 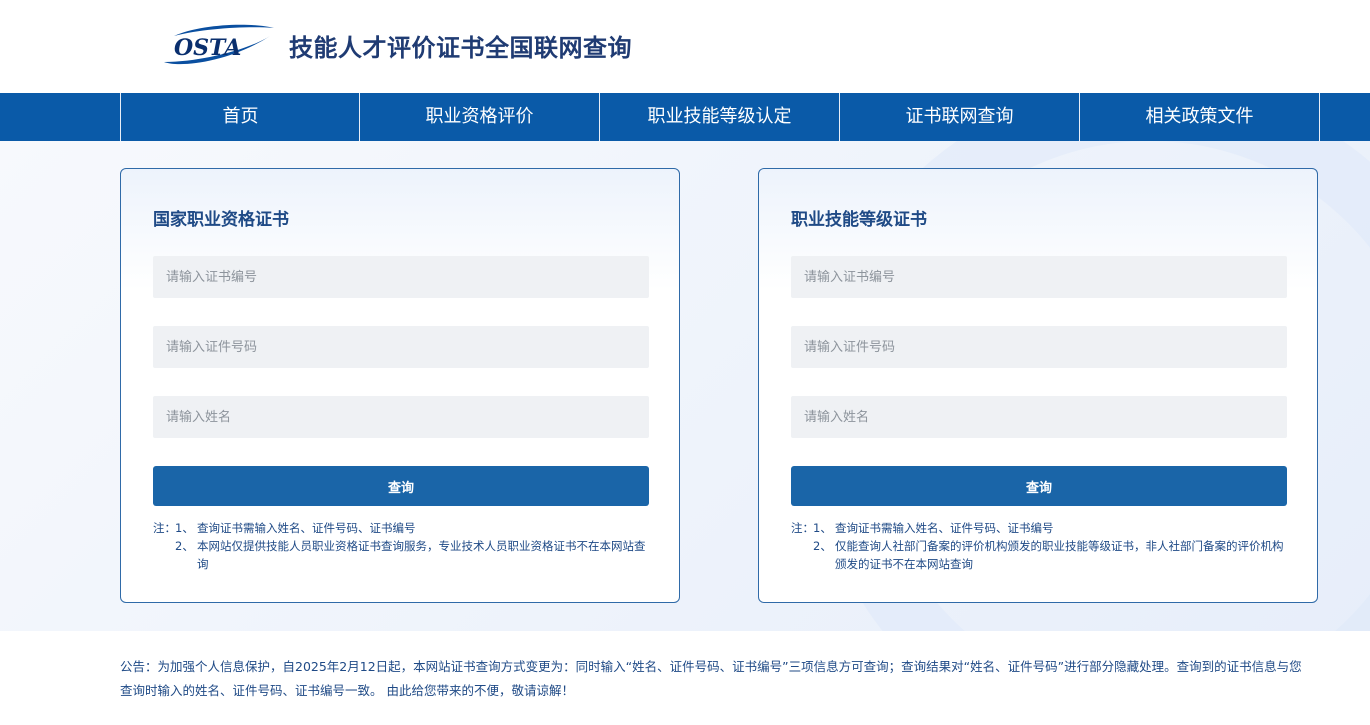 What do you see at coordinates (859, 220) in the screenshot?
I see `panel-title: 职业技能等级证书` at bounding box center [859, 220].